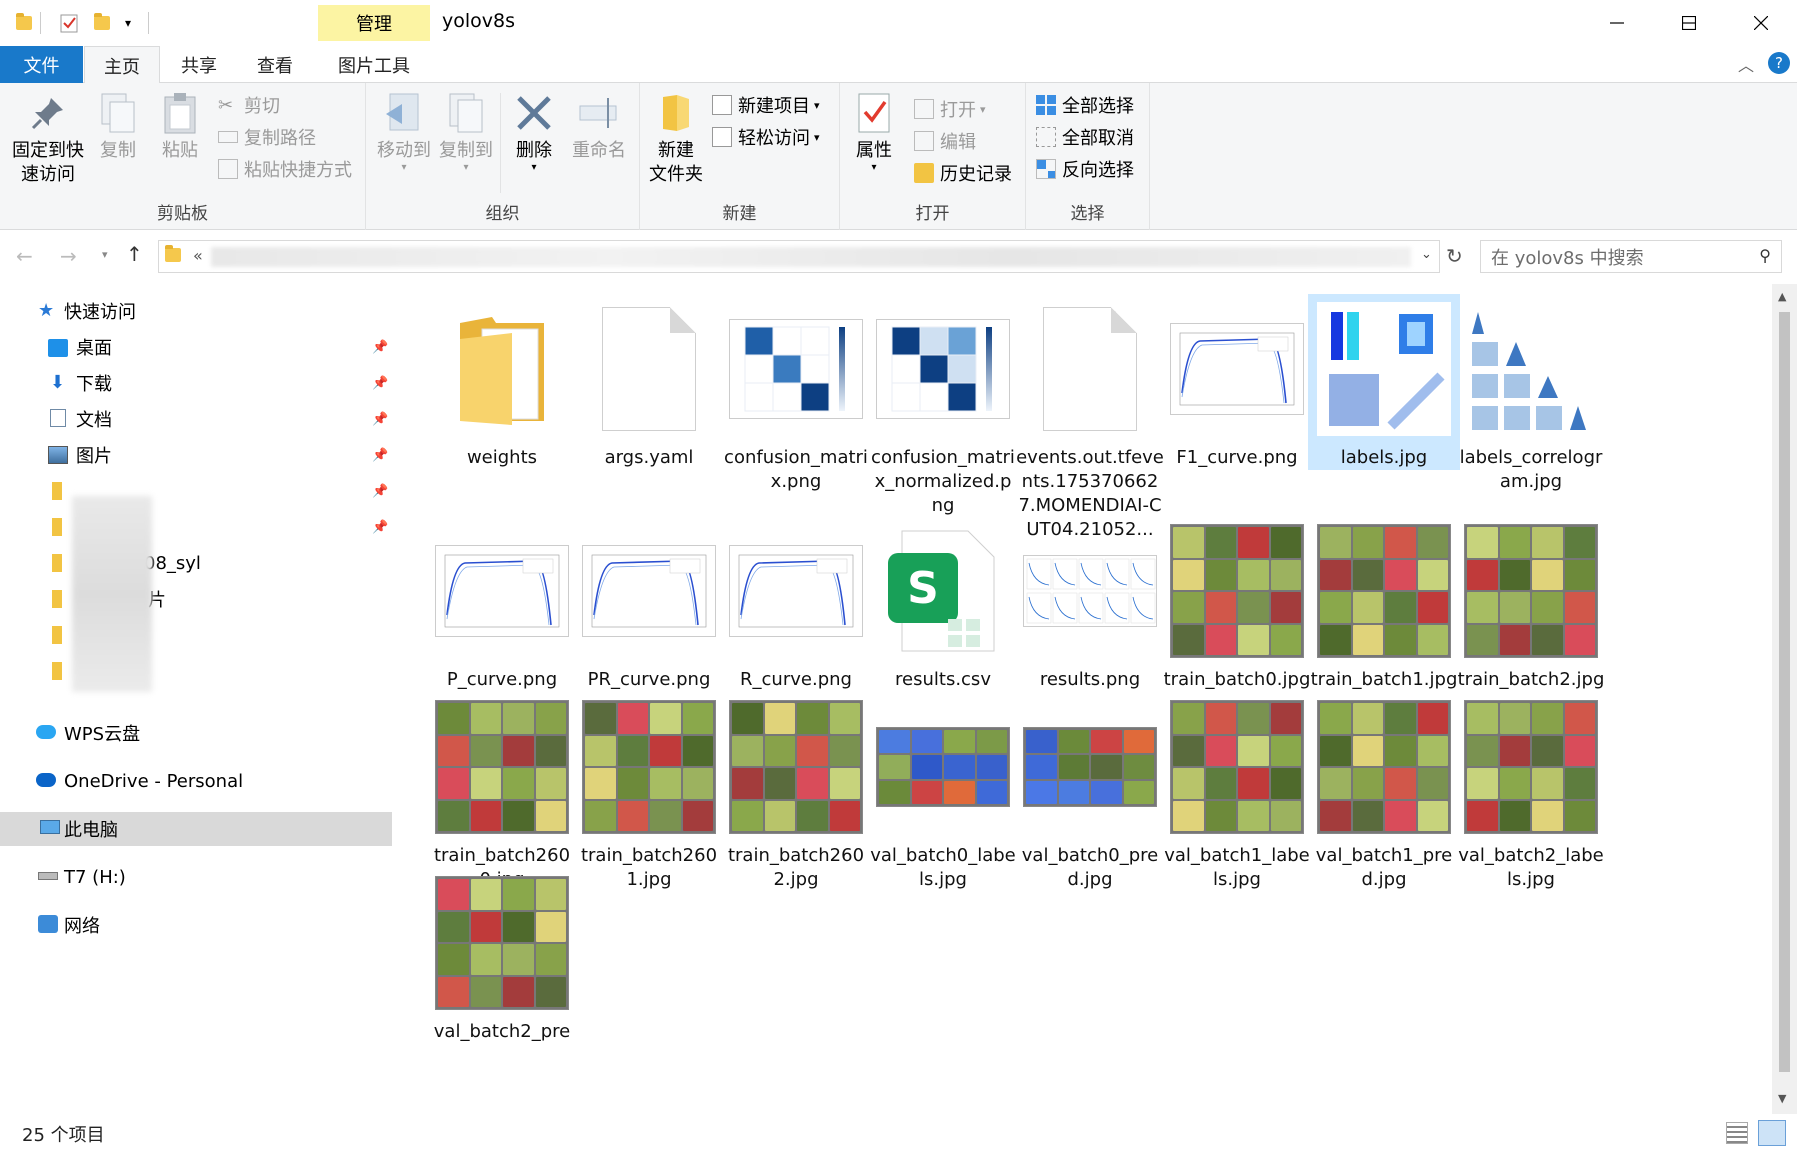 The width and height of the screenshot is (1797, 1153). I want to click on history-button: 历史记录, so click(963, 173).